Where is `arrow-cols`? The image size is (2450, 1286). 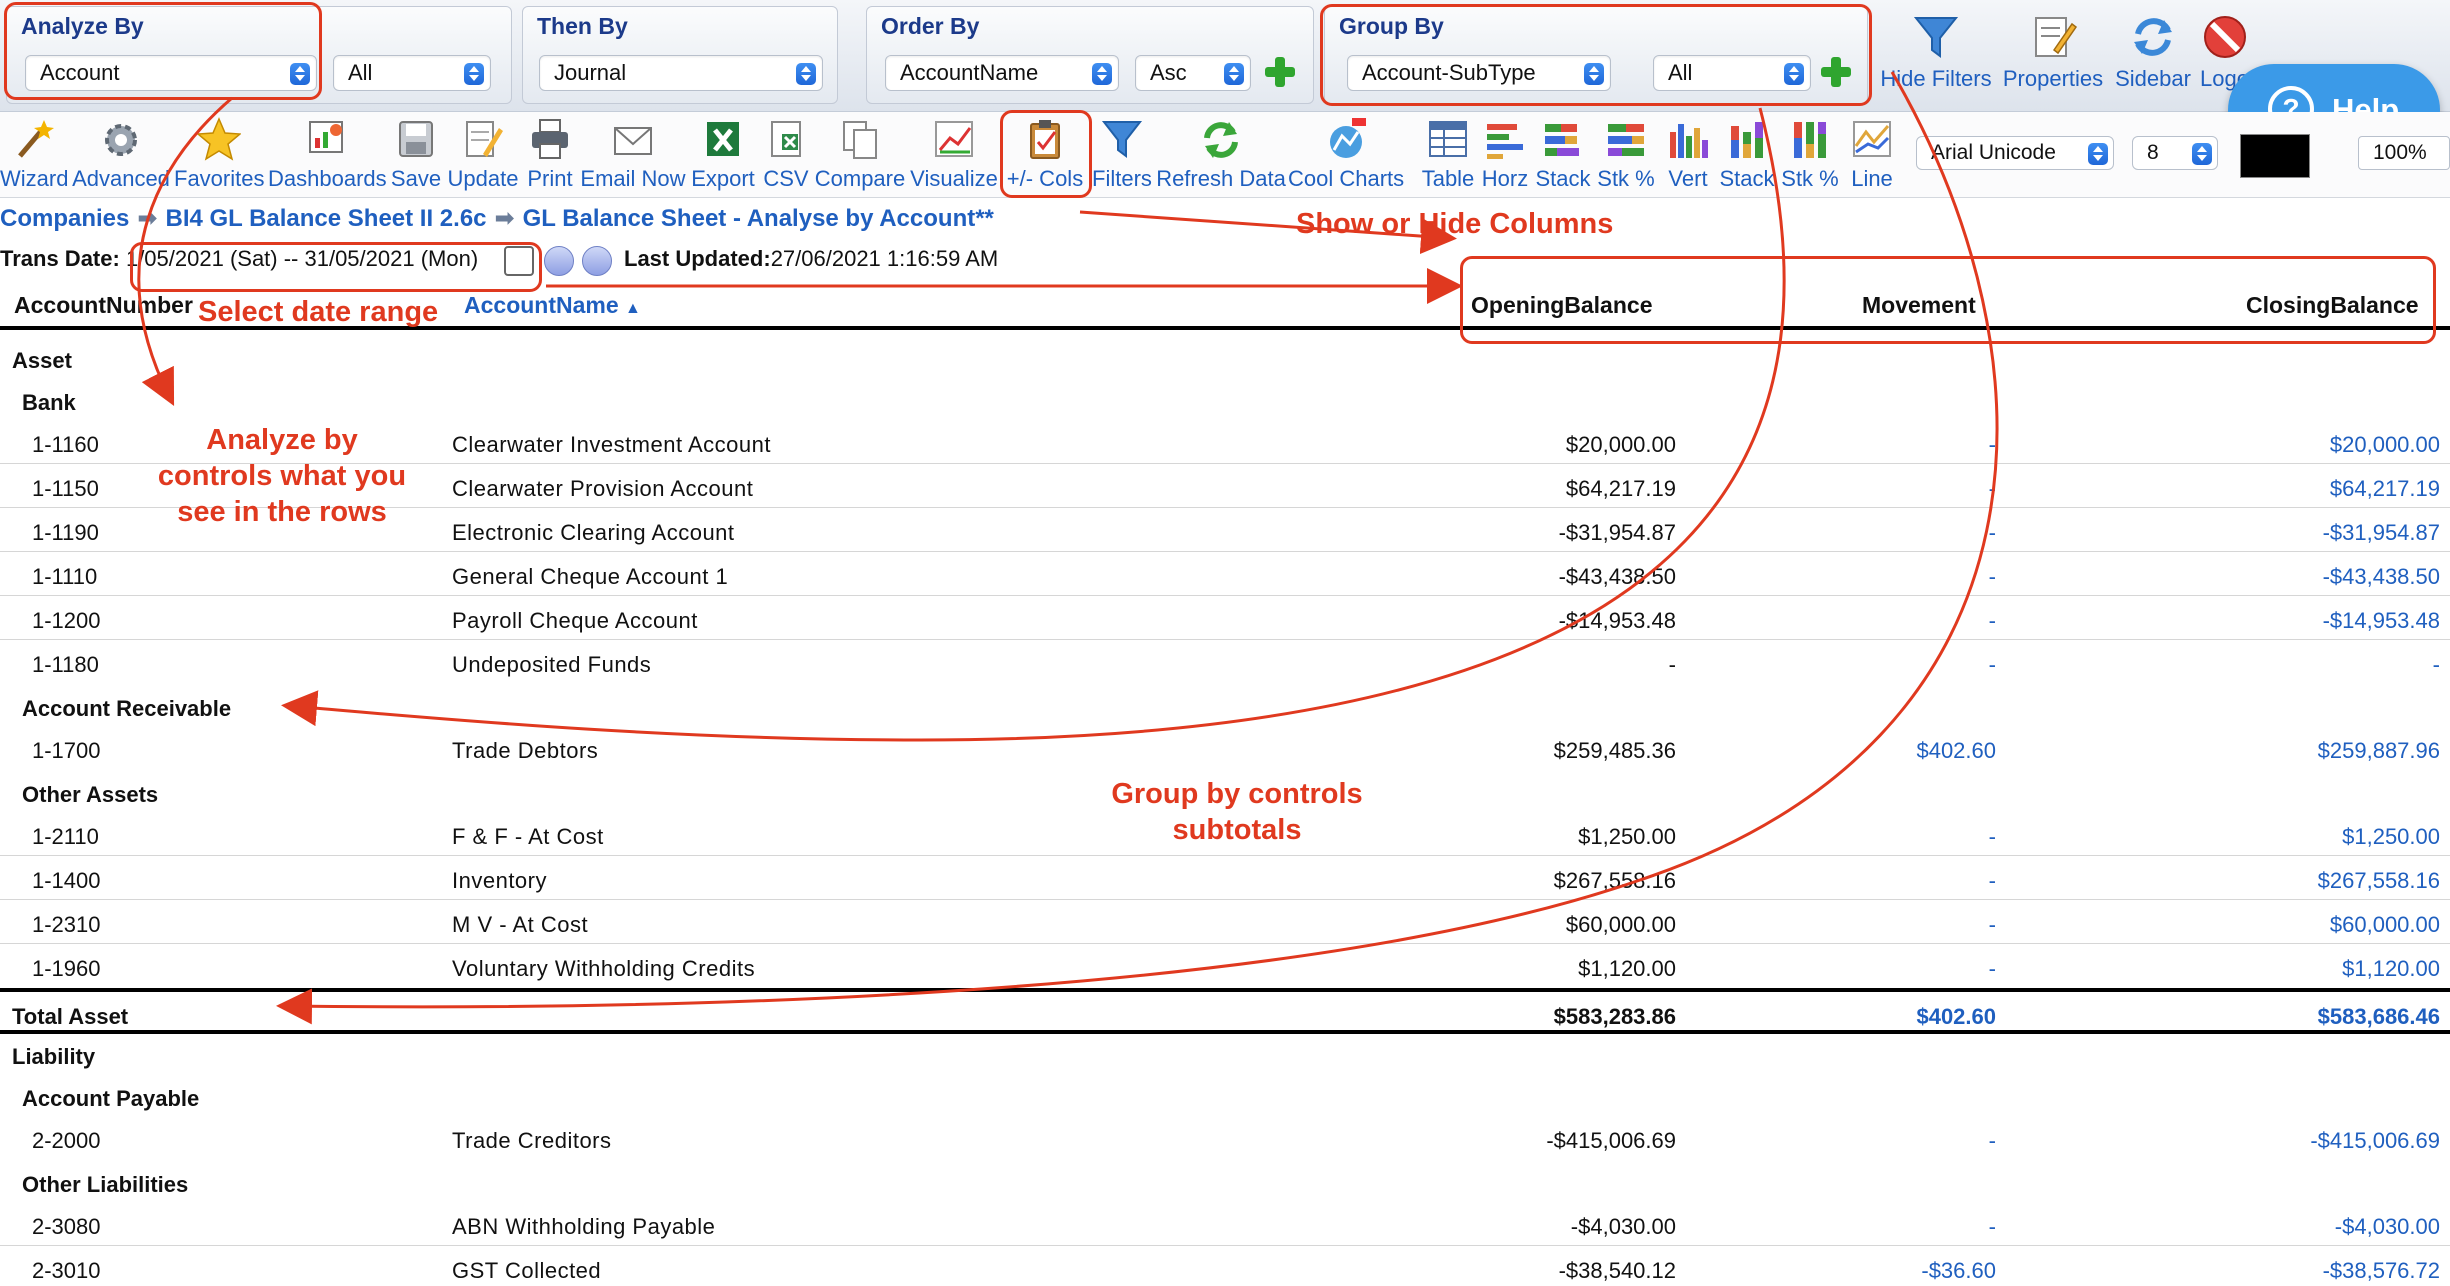
arrow-cols is located at coordinates (1268, 232).